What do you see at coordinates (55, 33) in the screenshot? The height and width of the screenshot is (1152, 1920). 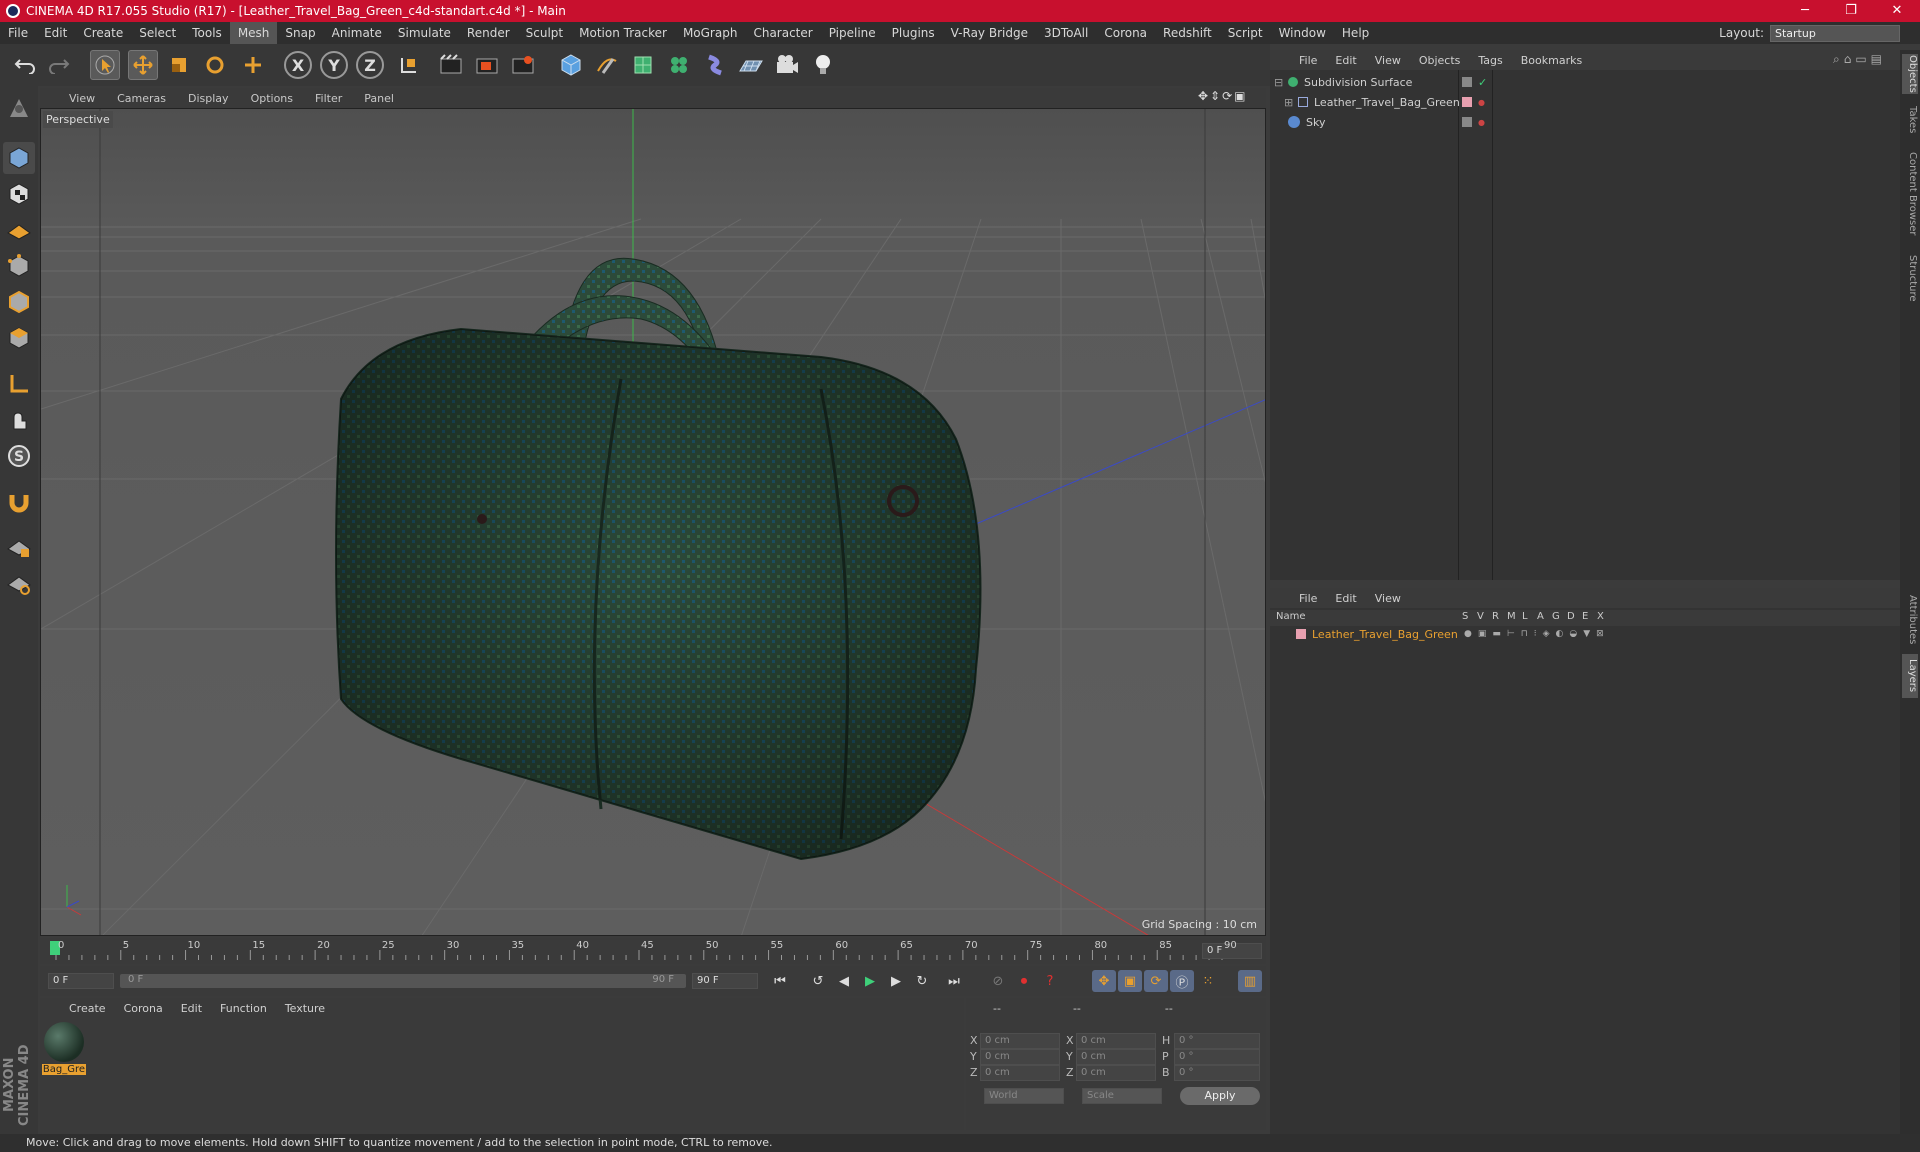 I see `menu-edit: Edit` at bounding box center [55, 33].